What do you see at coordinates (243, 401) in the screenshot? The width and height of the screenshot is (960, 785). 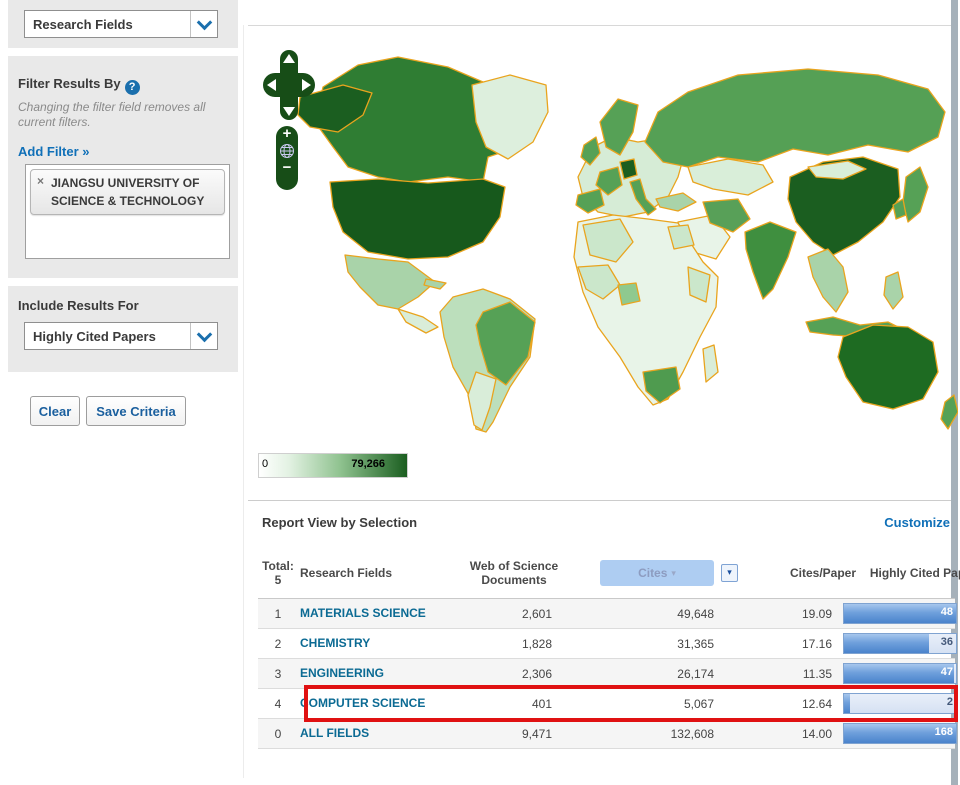 I see `content-left-divider` at bounding box center [243, 401].